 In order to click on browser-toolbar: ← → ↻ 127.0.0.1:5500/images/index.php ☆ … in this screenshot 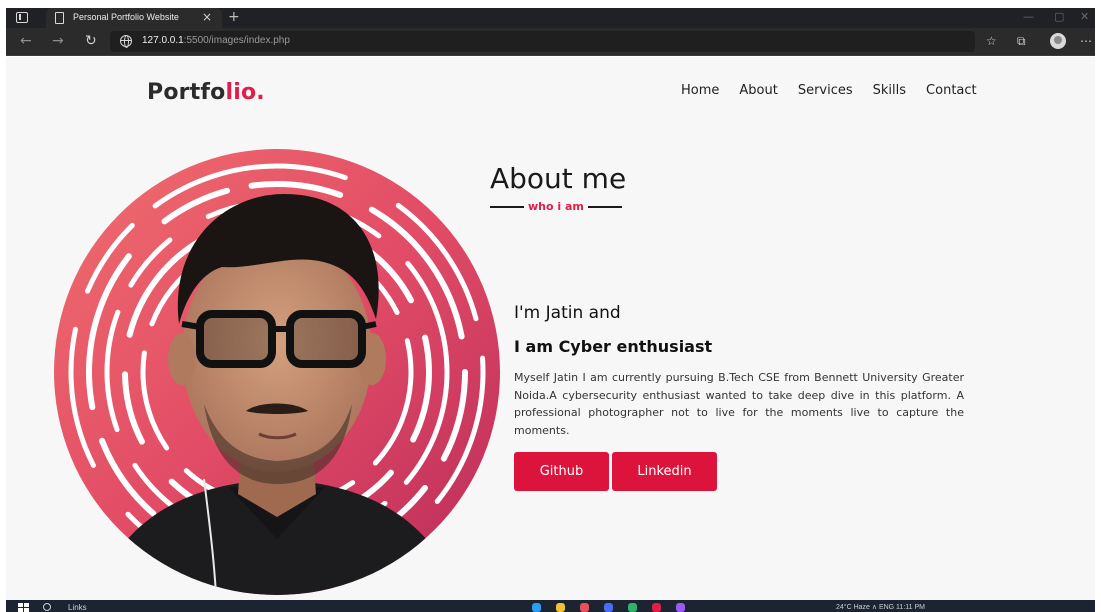, I will do `click(550, 42)`.